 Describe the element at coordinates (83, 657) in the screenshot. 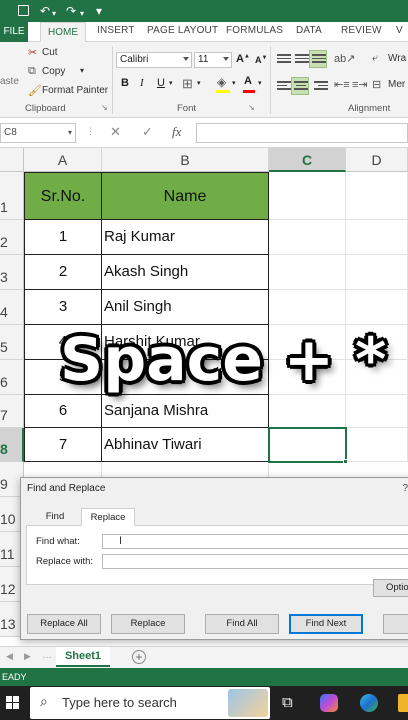

I see `sheet-tab-sheet1: Sheet1` at that location.